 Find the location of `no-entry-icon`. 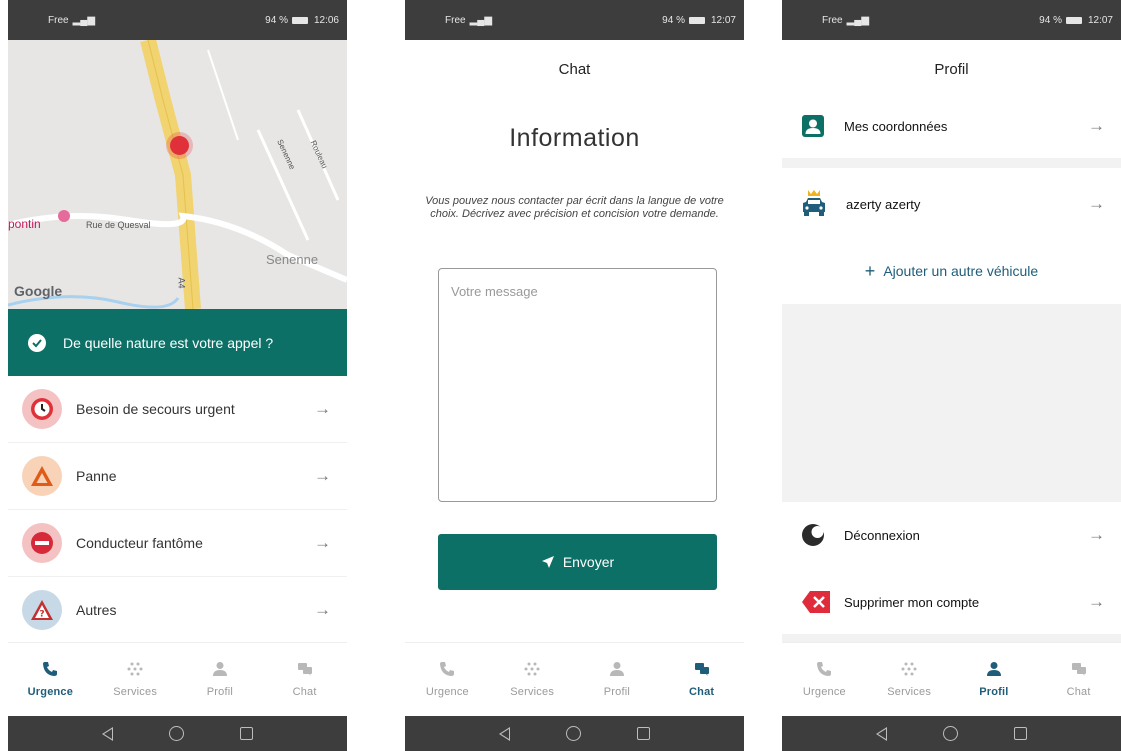

no-entry-icon is located at coordinates (42, 543).